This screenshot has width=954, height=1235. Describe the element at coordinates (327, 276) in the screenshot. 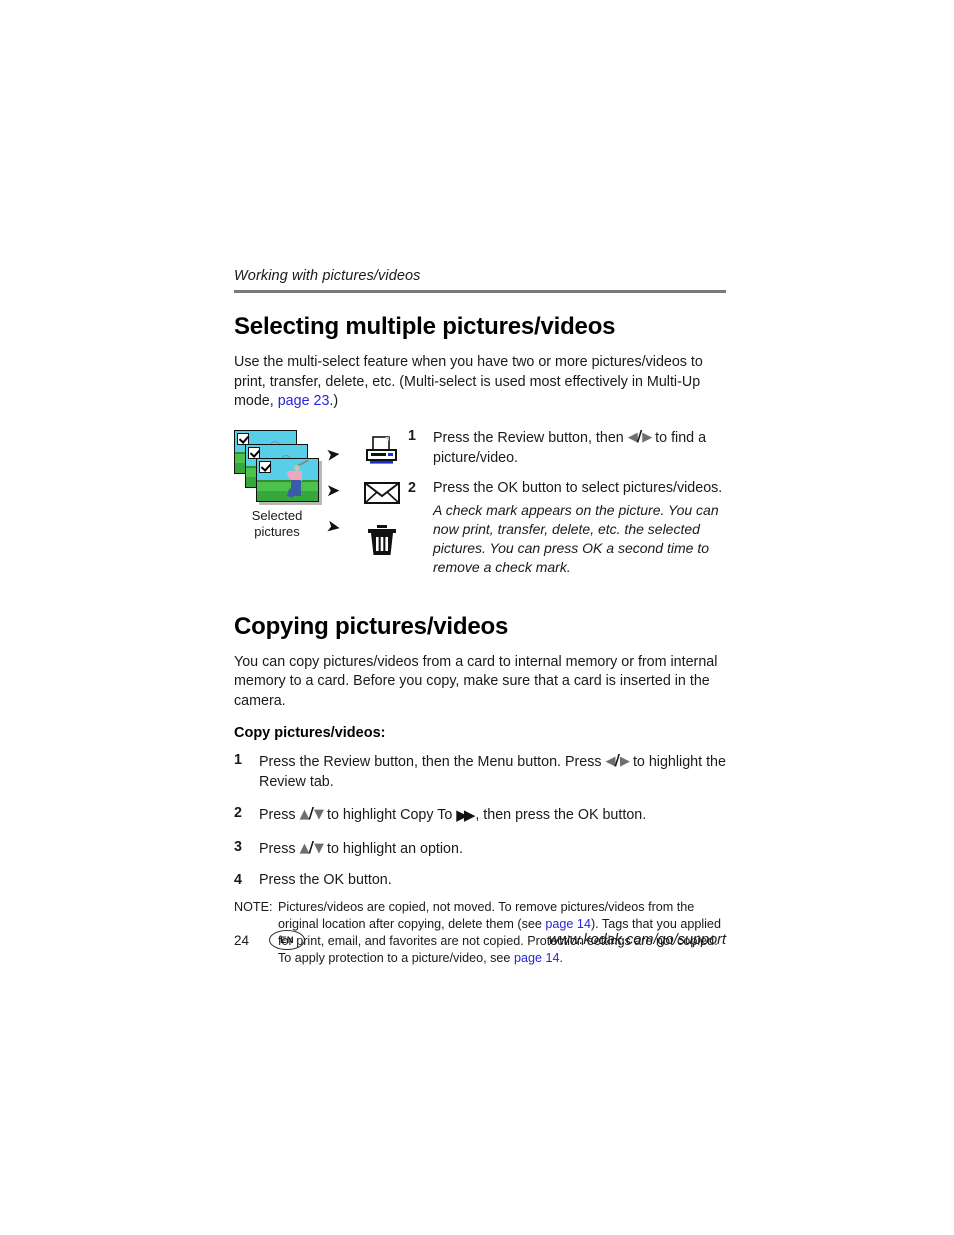

I see `running-header: Working with pictures/videos` at that location.